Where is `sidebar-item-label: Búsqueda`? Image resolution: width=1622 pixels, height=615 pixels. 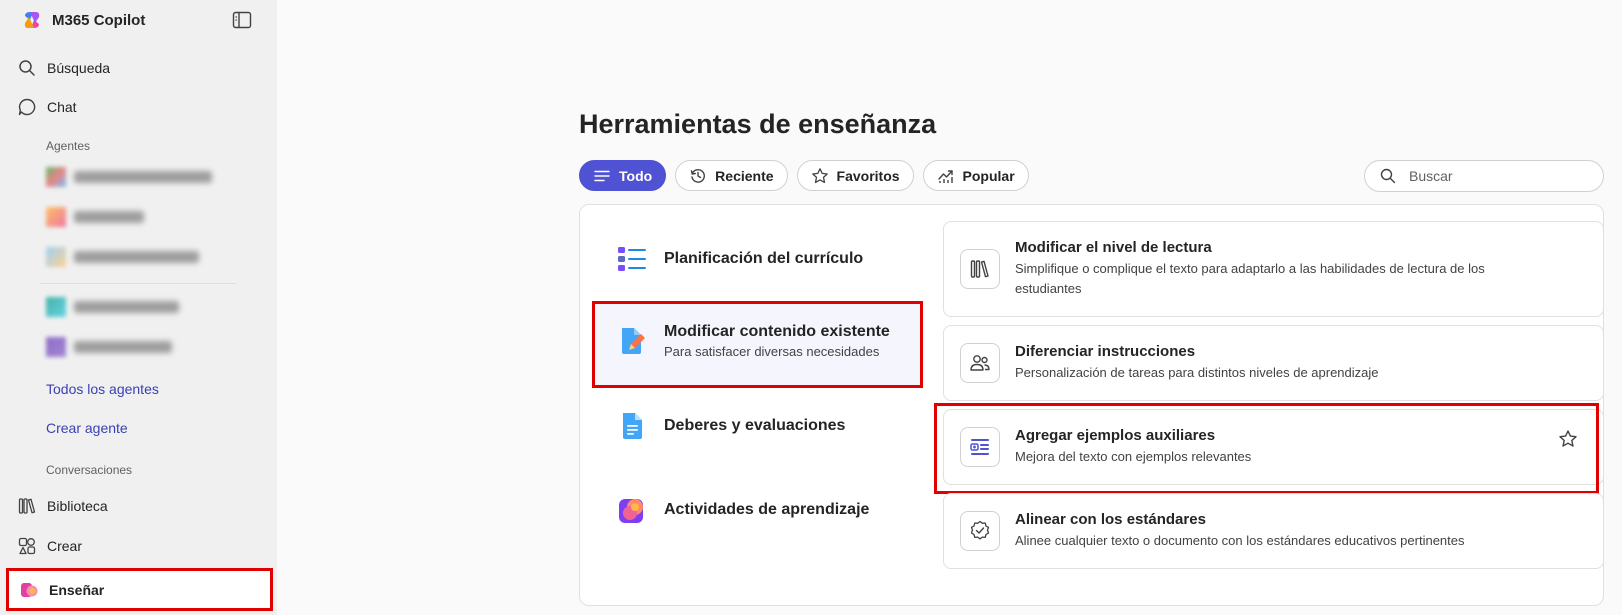 sidebar-item-label: Búsqueda is located at coordinates (79, 68).